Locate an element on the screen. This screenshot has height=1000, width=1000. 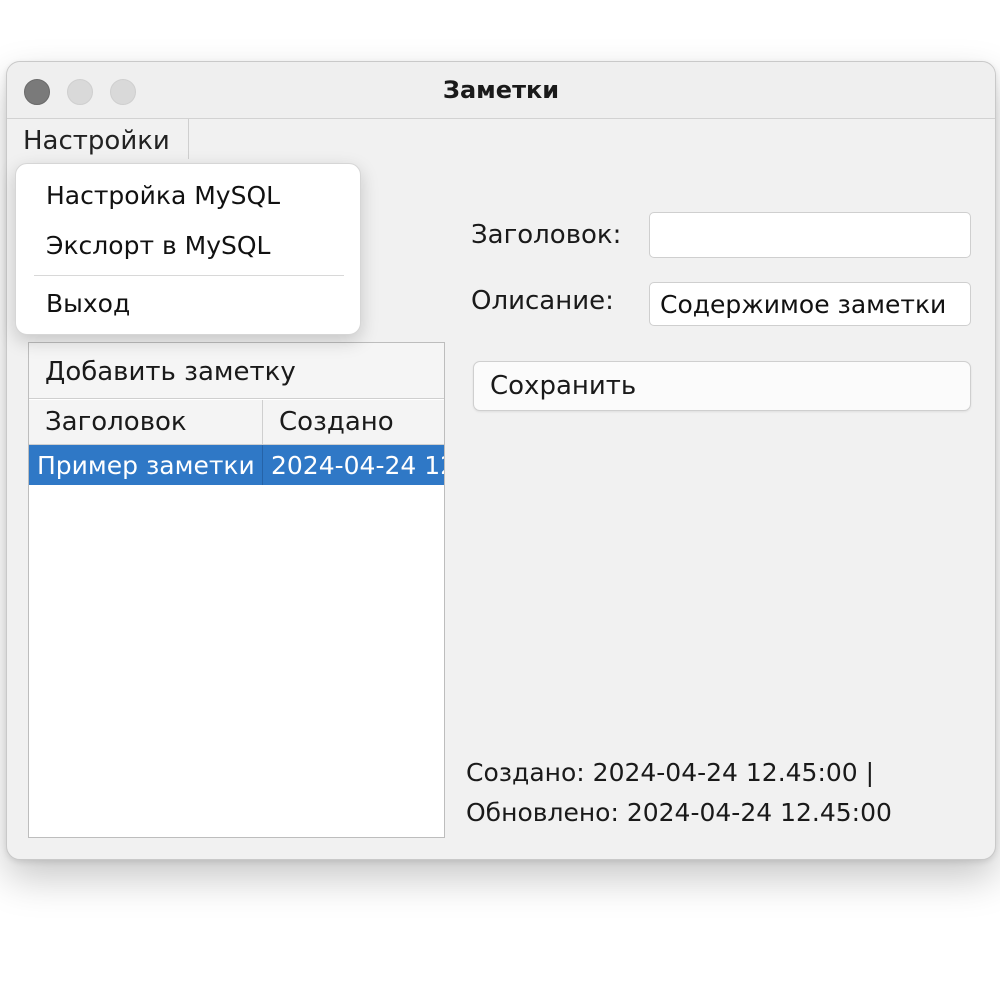
menu-separator is located at coordinates (189, 275).